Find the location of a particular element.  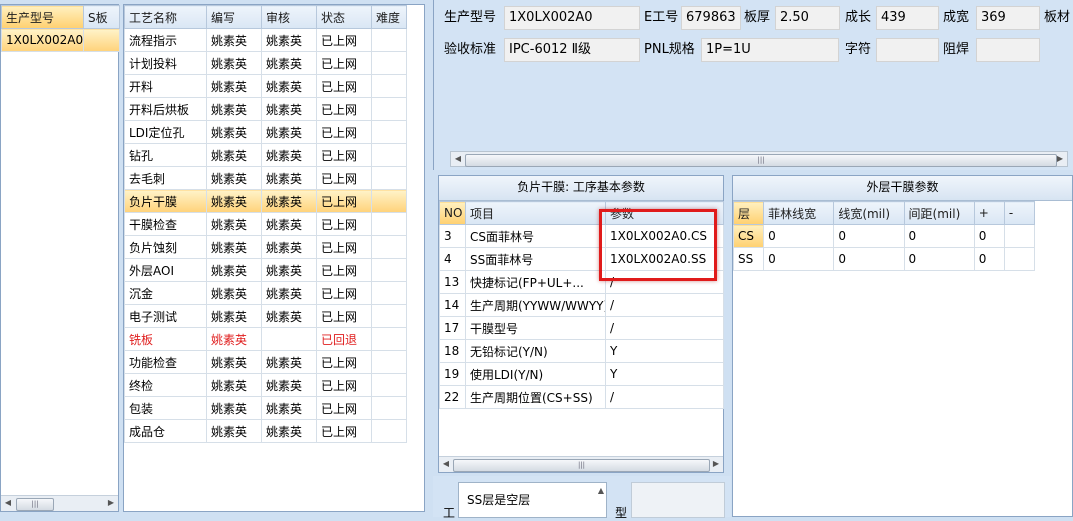

param-row: 22 生产周期位置(CS+SS) / is located at coordinates (581, 397).